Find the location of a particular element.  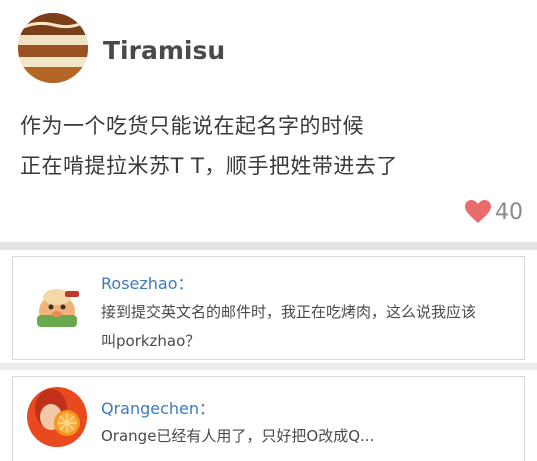

tiramisu-avatar is located at coordinates (53, 48).